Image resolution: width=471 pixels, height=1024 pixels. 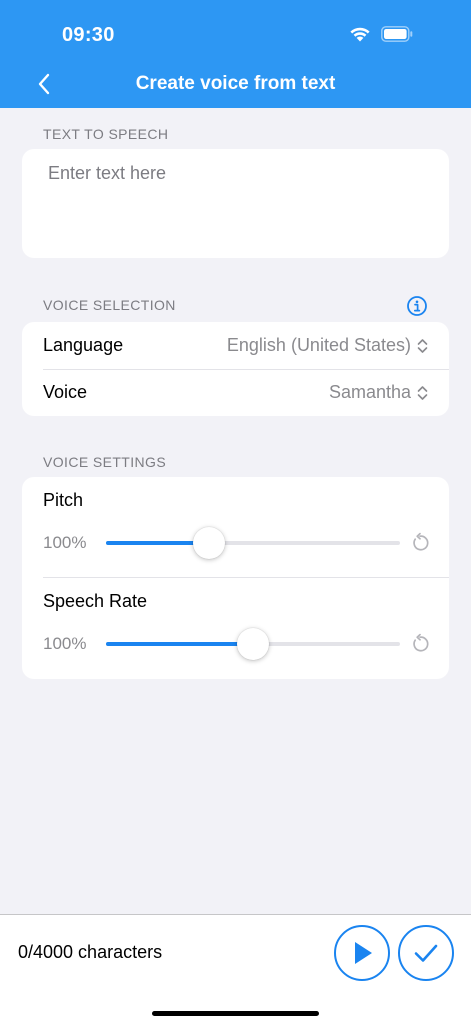 What do you see at coordinates (83, 345) in the screenshot?
I see `language-label: Language` at bounding box center [83, 345].